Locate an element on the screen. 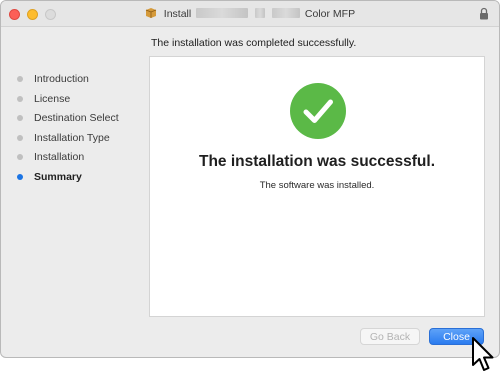 This screenshot has height=376, width=500. window-title: Install Color MFP is located at coordinates (250, 13).